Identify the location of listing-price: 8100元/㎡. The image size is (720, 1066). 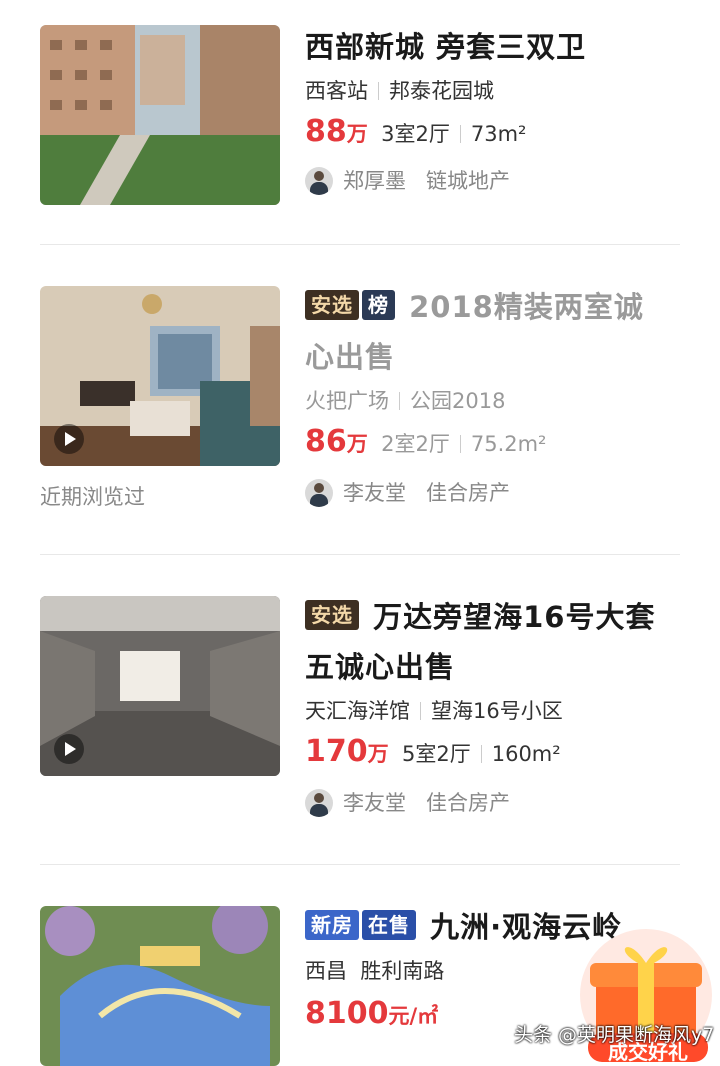
(372, 1013).